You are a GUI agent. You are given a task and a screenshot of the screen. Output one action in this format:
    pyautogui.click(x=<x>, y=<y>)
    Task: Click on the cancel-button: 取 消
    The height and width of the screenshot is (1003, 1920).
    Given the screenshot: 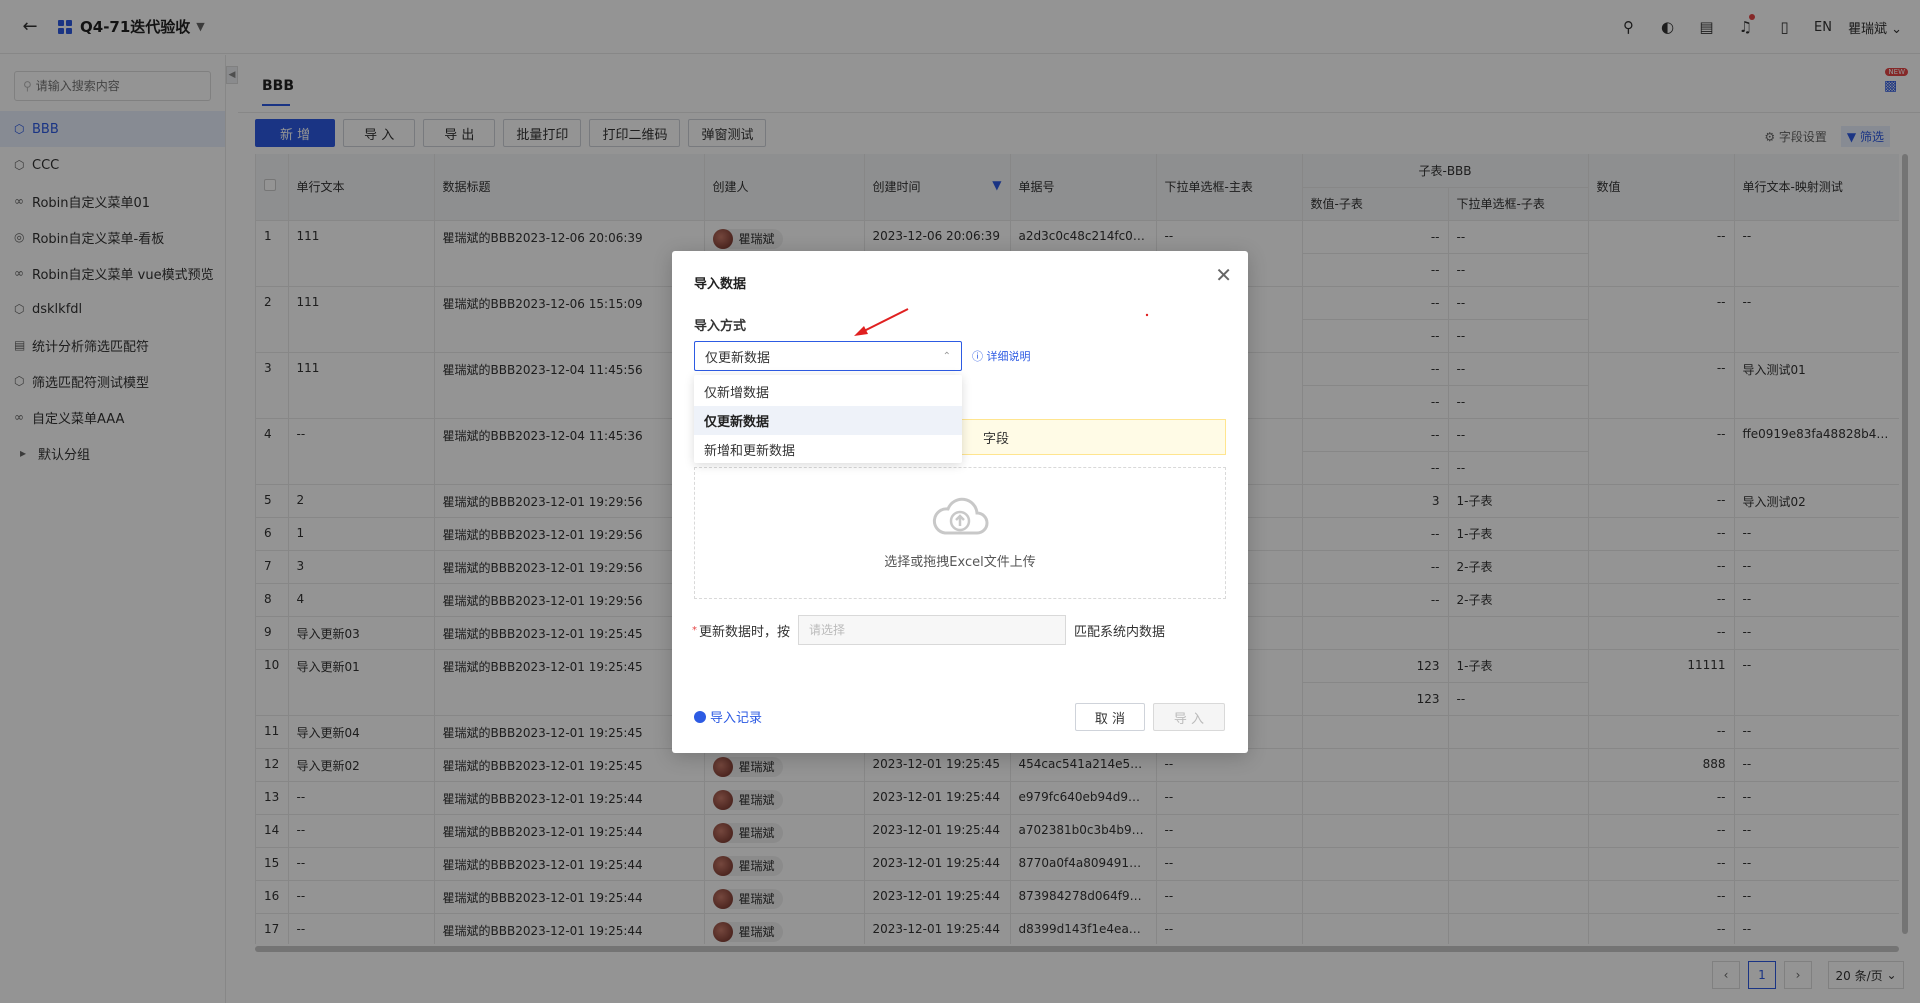 What is the action you would take?
    pyautogui.click(x=1110, y=717)
    